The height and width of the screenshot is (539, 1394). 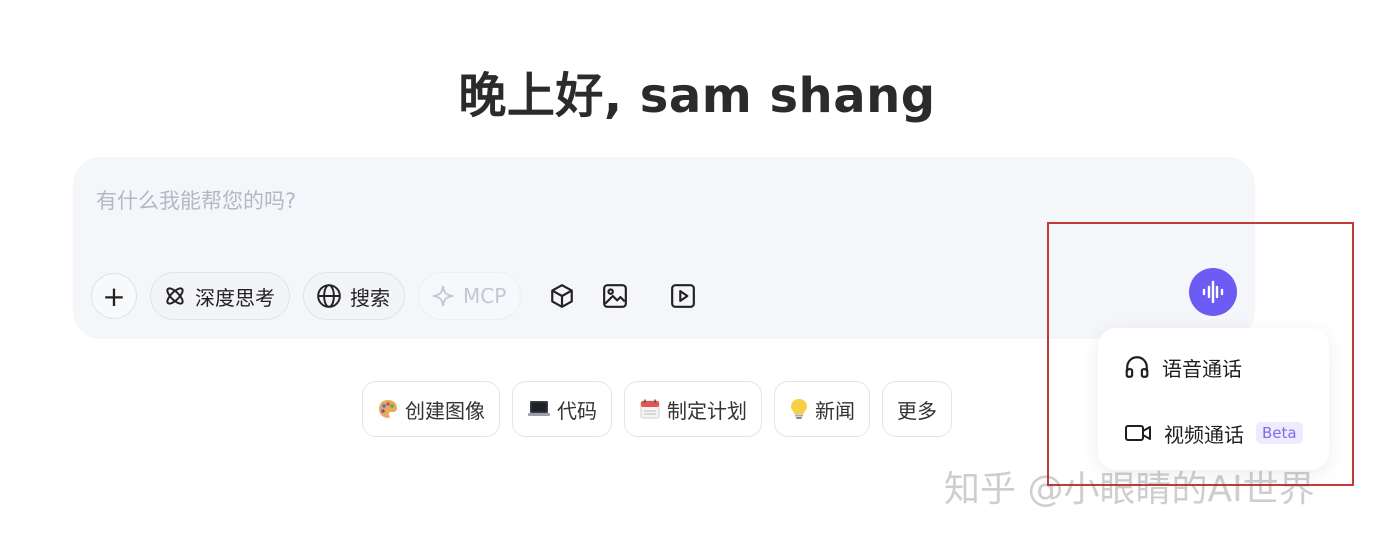 I want to click on watermark: 知乎 @小眼睛的AI世界, so click(x=1129, y=489).